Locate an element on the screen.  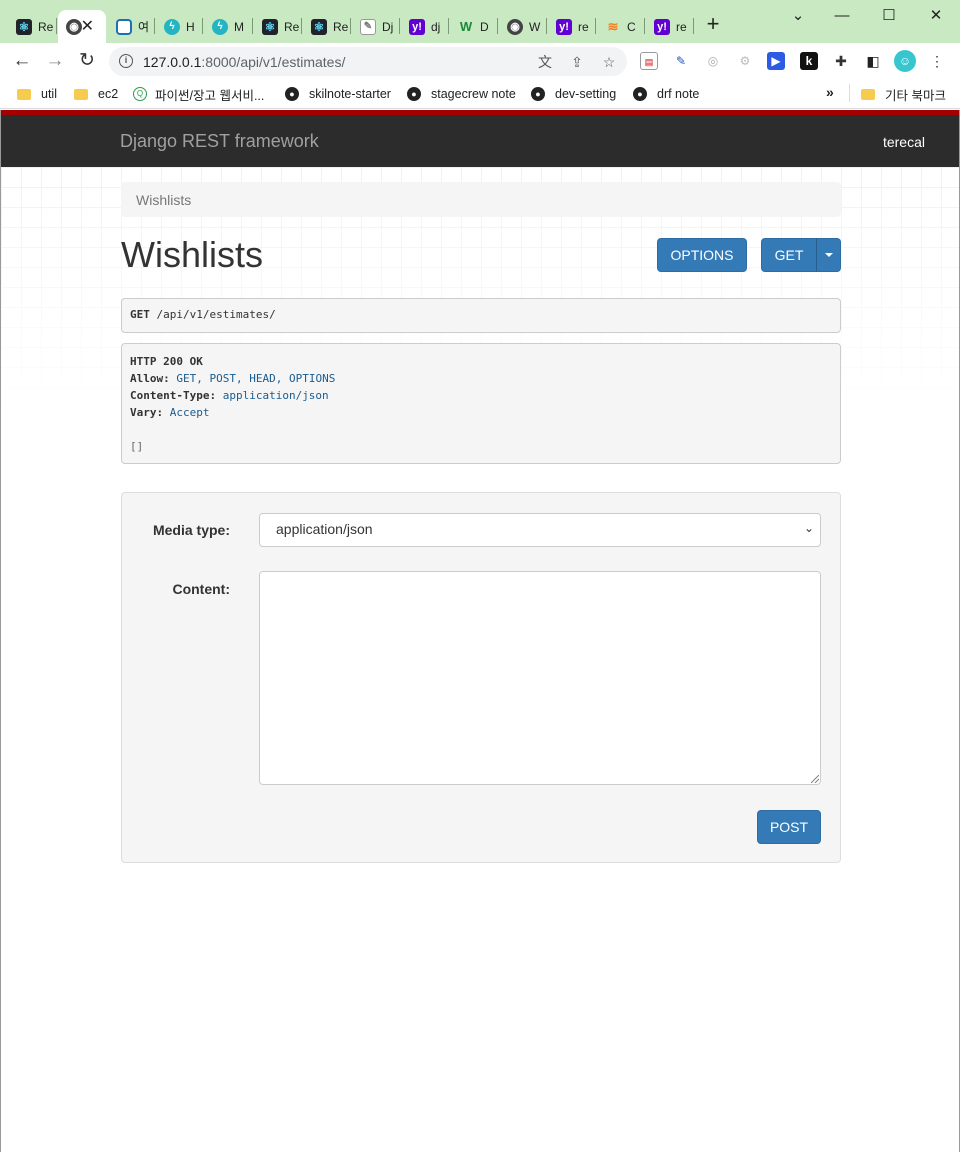
brand-link: Django REST framework is located at coordinates (219, 141).